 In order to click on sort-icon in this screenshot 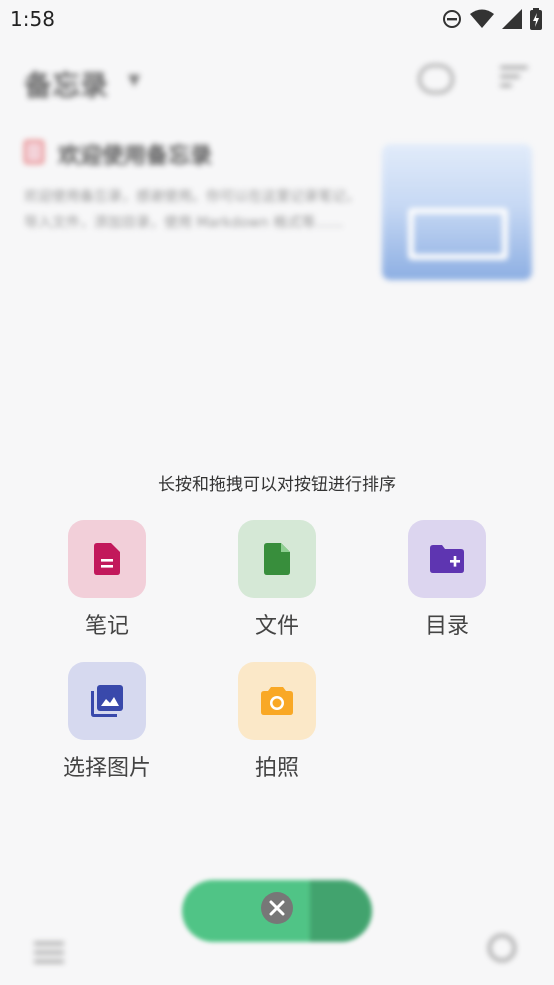, I will do `click(514, 78)`.